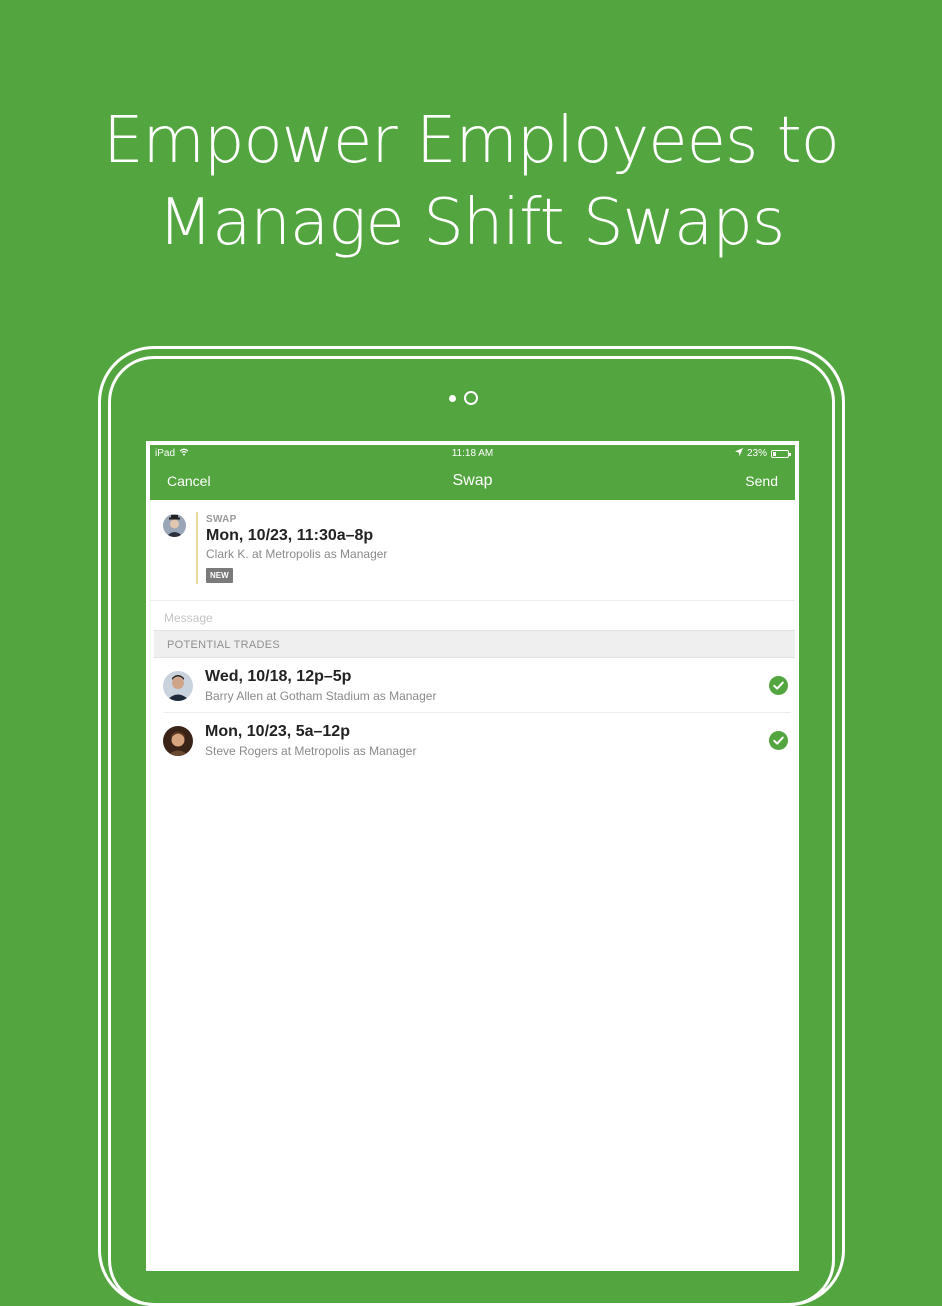 The height and width of the screenshot is (1306, 942). Describe the element at coordinates (290, 535) in the screenshot. I see `swap-datetime: Mon, 10/23, 11:30a–8p` at that location.